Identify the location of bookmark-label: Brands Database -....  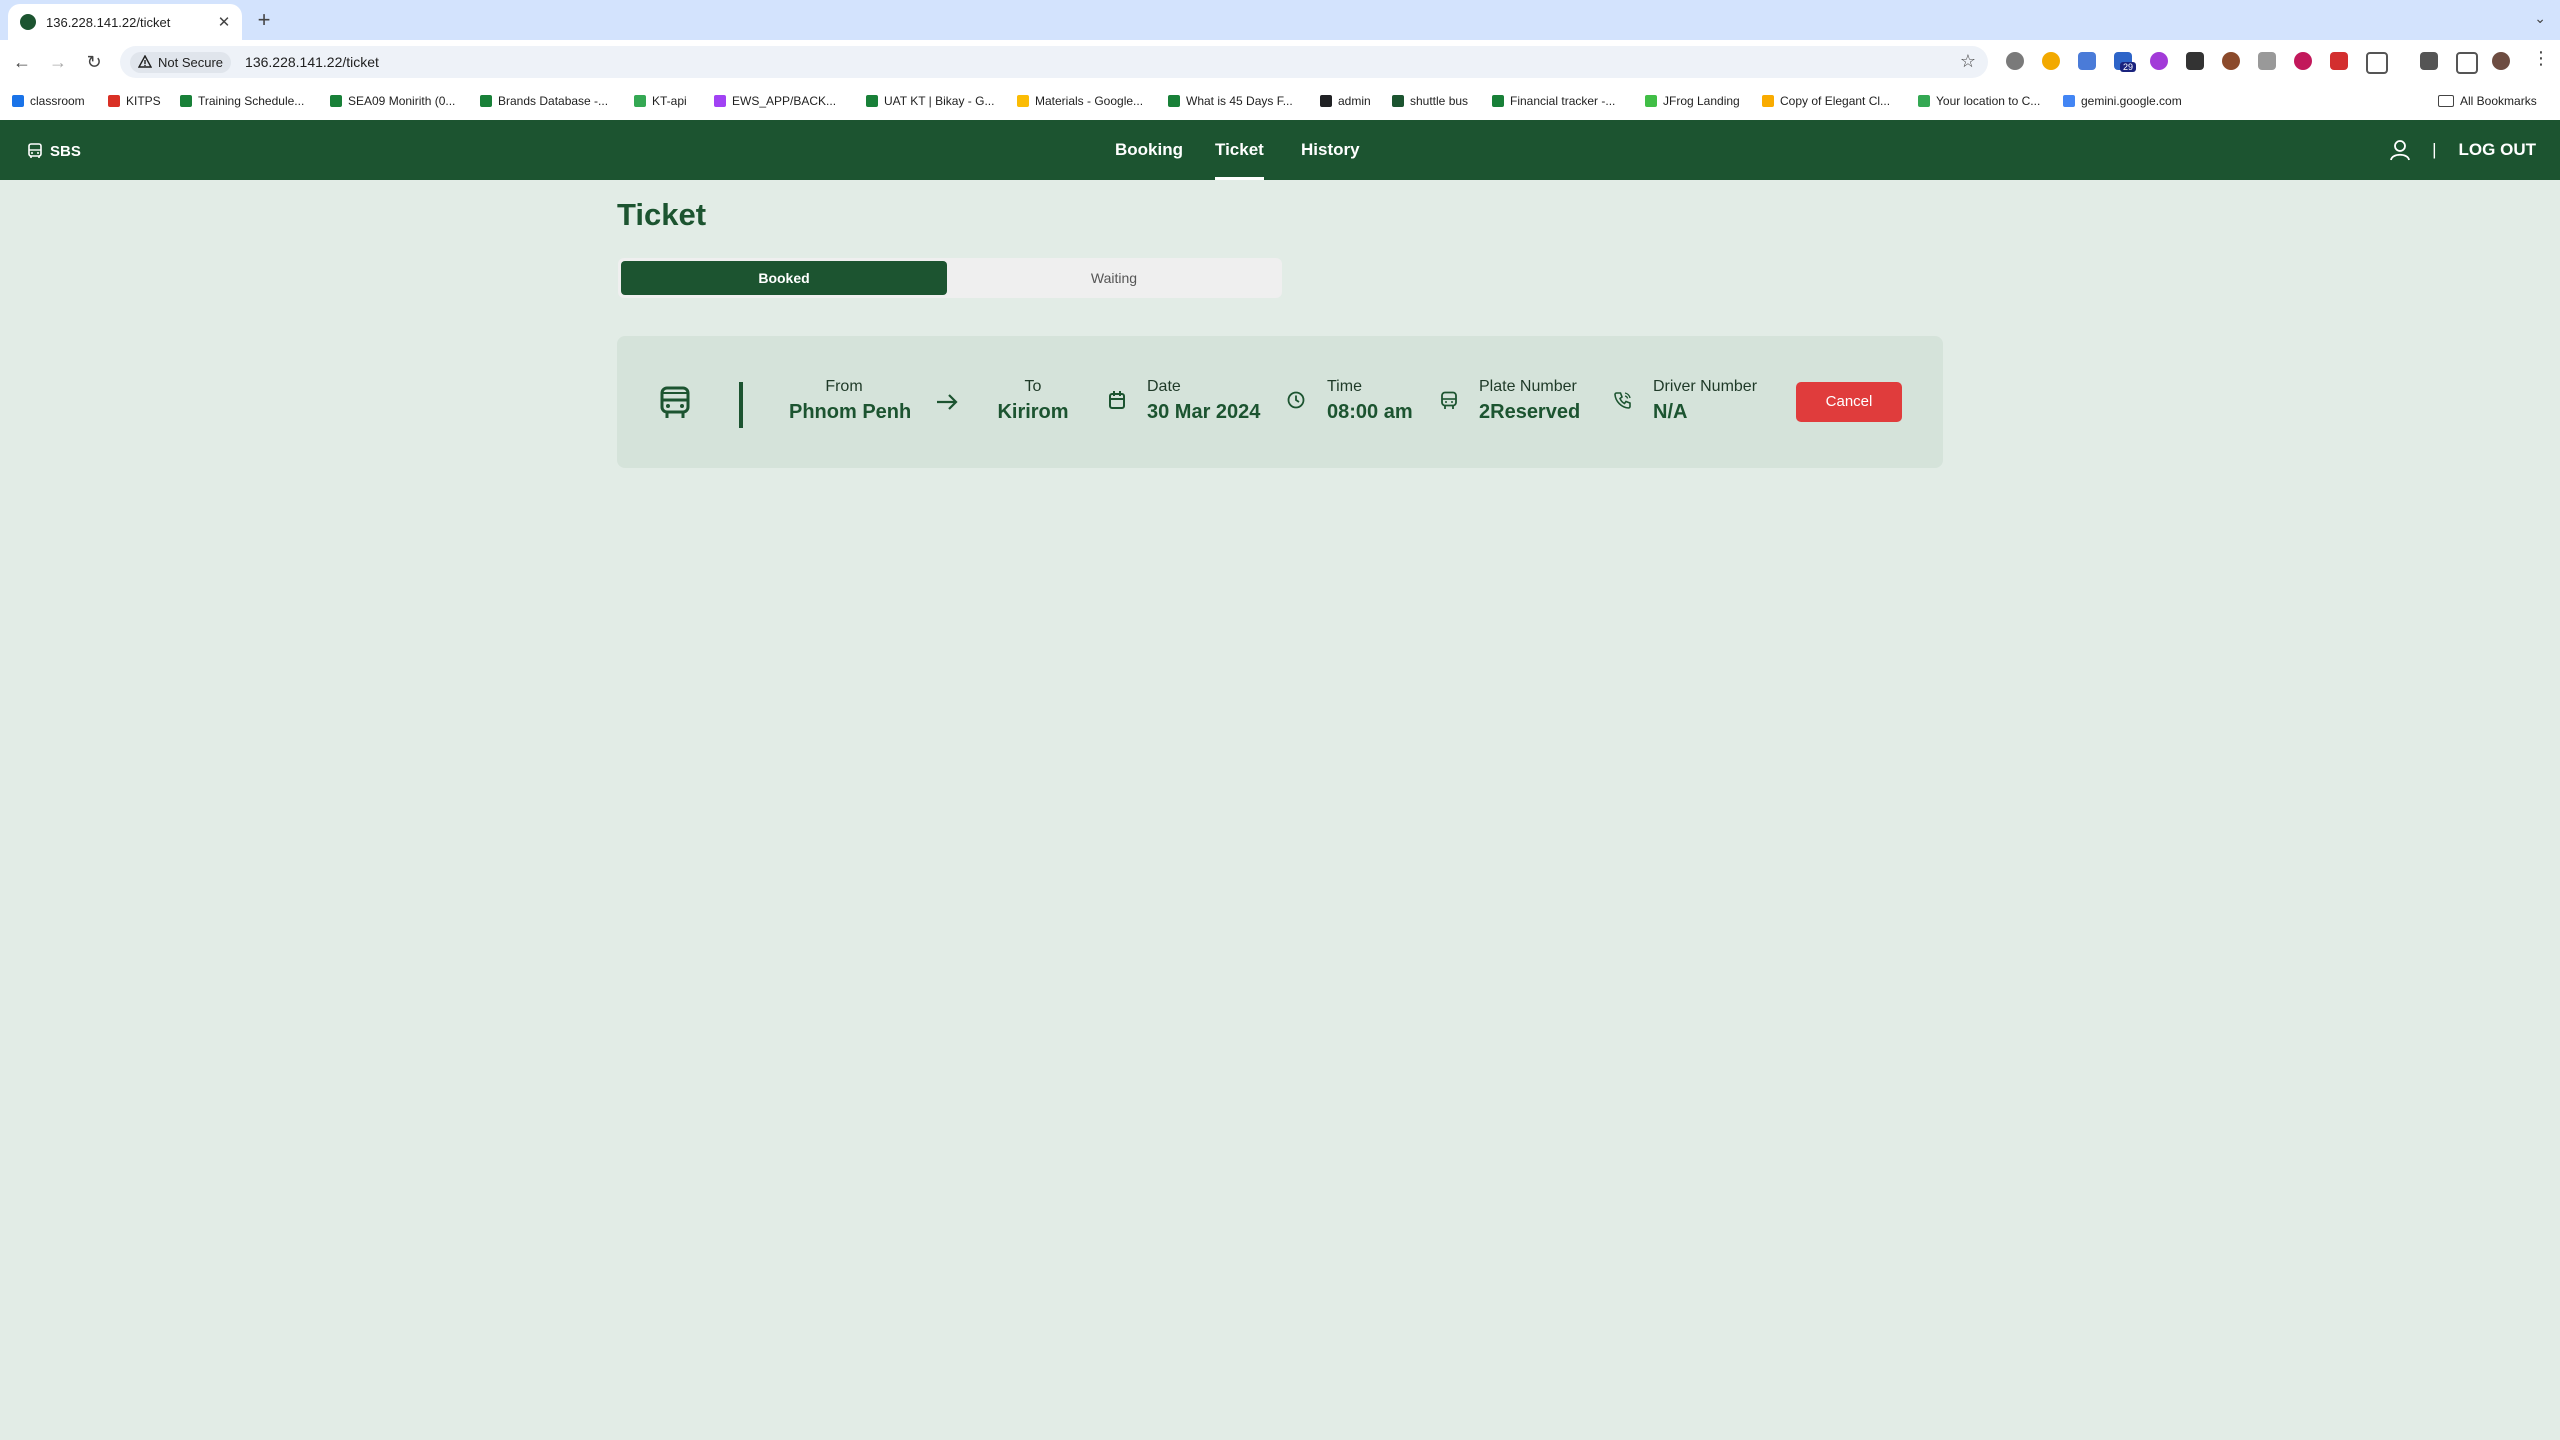
(553, 101).